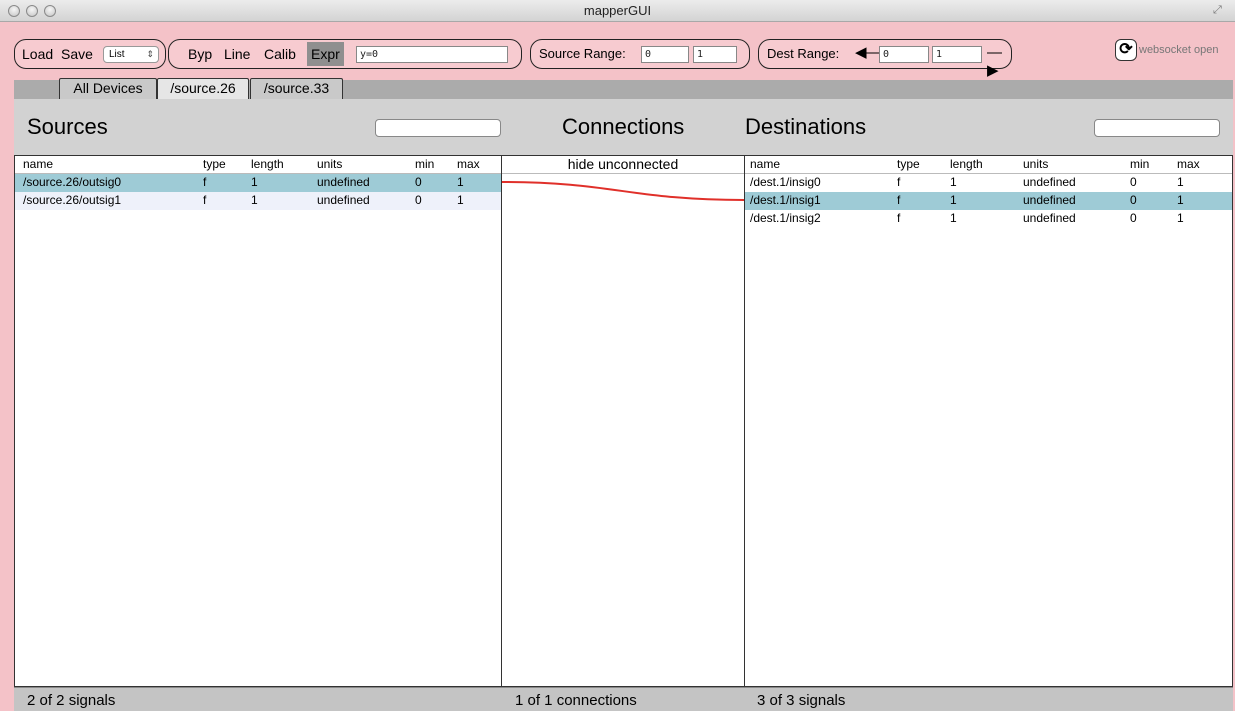 This screenshot has width=1235, height=711. Describe the element at coordinates (432, 54) in the screenshot. I see `expression-input: y=0` at that location.